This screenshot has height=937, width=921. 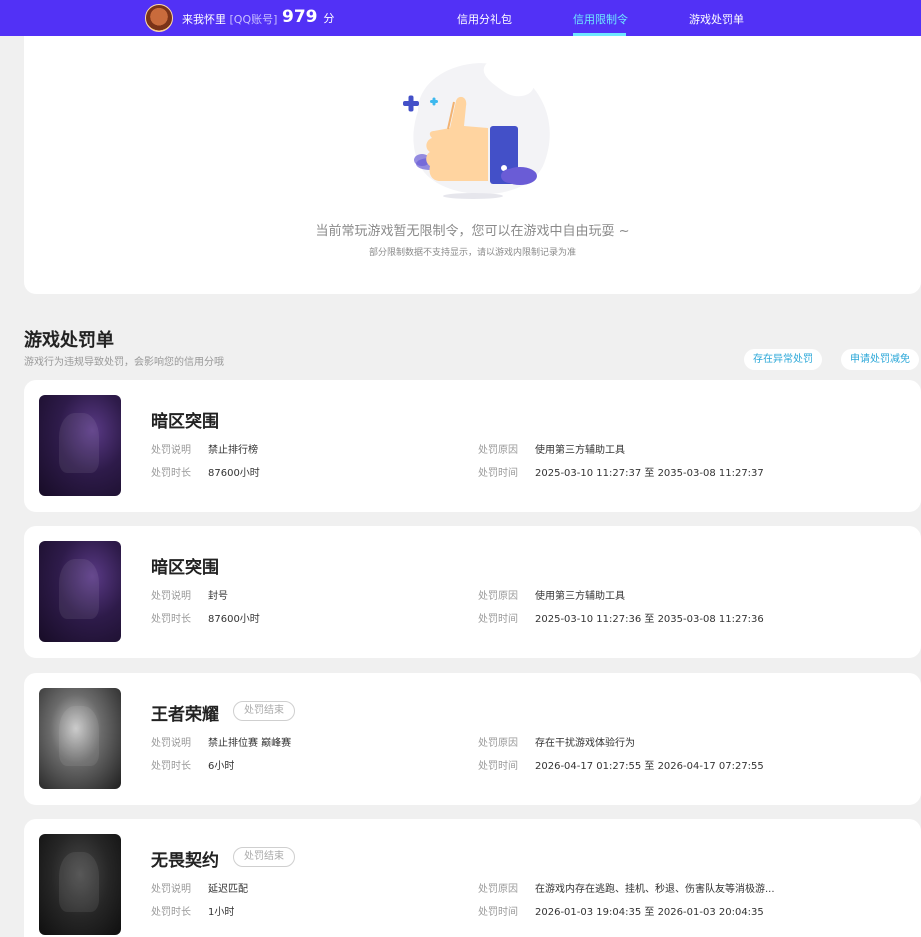 What do you see at coordinates (233, 450) in the screenshot?
I see `penalty-desc-value: 禁止排行榜` at bounding box center [233, 450].